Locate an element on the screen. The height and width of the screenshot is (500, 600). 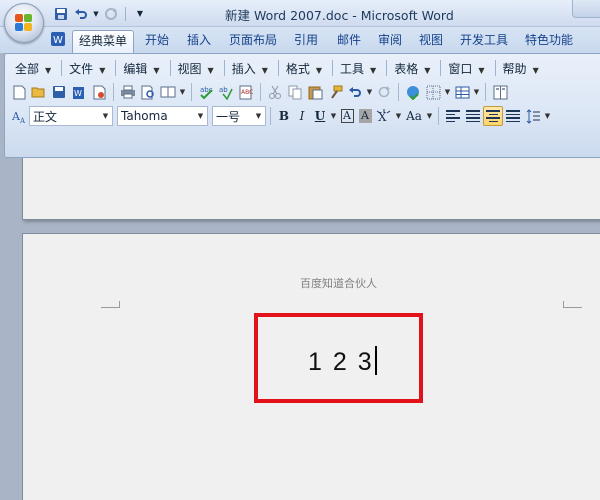
ribbon-tab-bar: W 经典菜单 开始 插入 页面布局 引用 邮件 审阅 视图 开发工具 特色功能 is located at coordinates (300, 40).